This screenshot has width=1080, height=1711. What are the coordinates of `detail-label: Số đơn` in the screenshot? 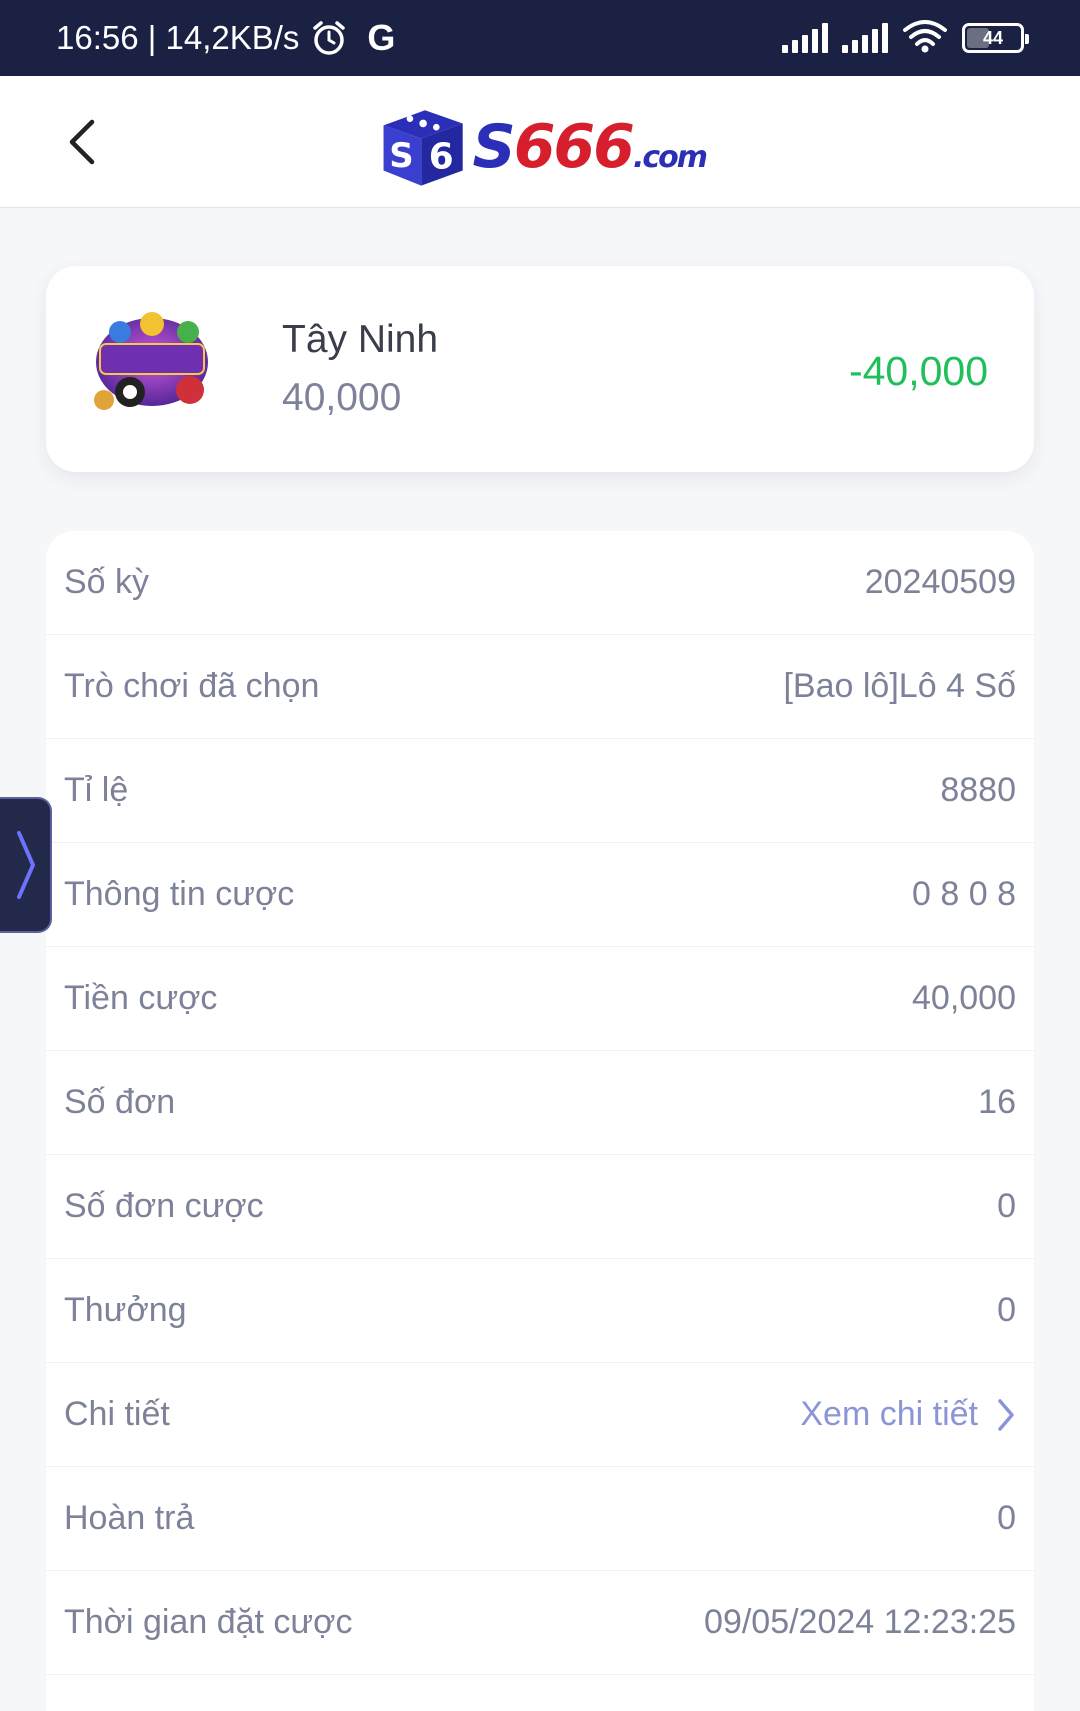 It's located at (120, 1102).